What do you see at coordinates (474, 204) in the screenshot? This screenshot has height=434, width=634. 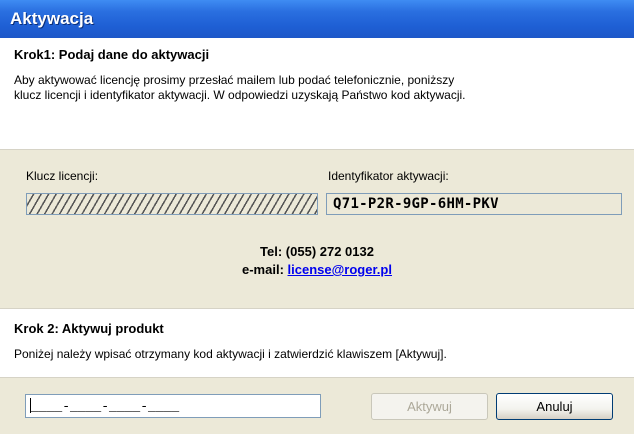 I see `activation-id-field: Q71-P2R-9GP-6HM-PKV` at bounding box center [474, 204].